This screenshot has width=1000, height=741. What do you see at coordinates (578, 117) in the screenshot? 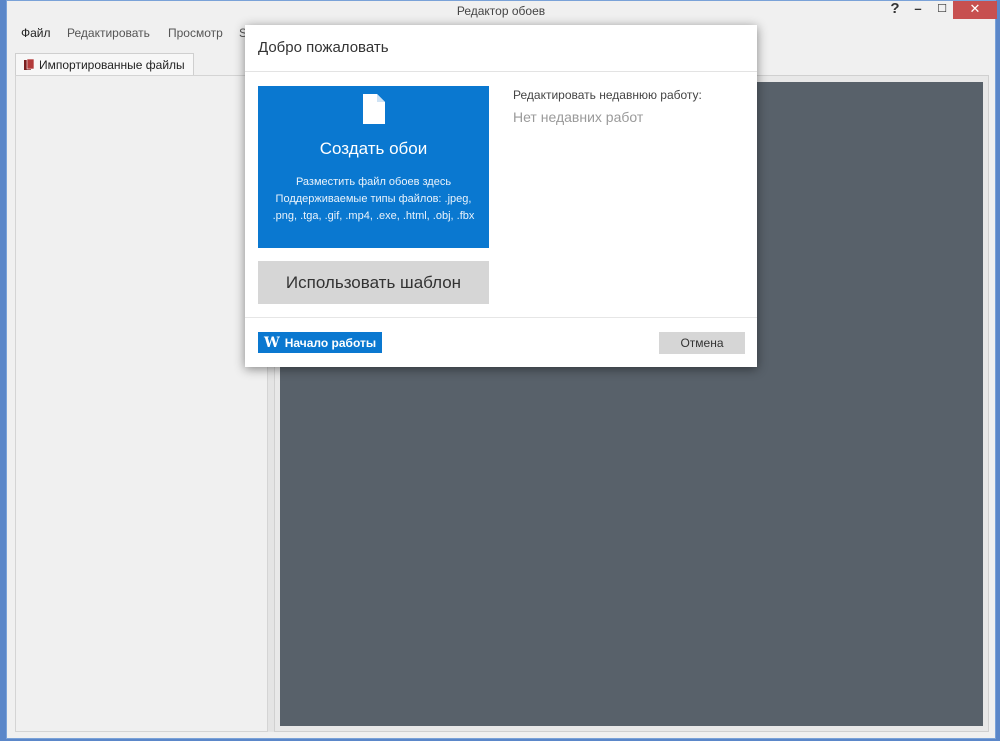
I see `no-recent-work: Нет недавних работ` at bounding box center [578, 117].